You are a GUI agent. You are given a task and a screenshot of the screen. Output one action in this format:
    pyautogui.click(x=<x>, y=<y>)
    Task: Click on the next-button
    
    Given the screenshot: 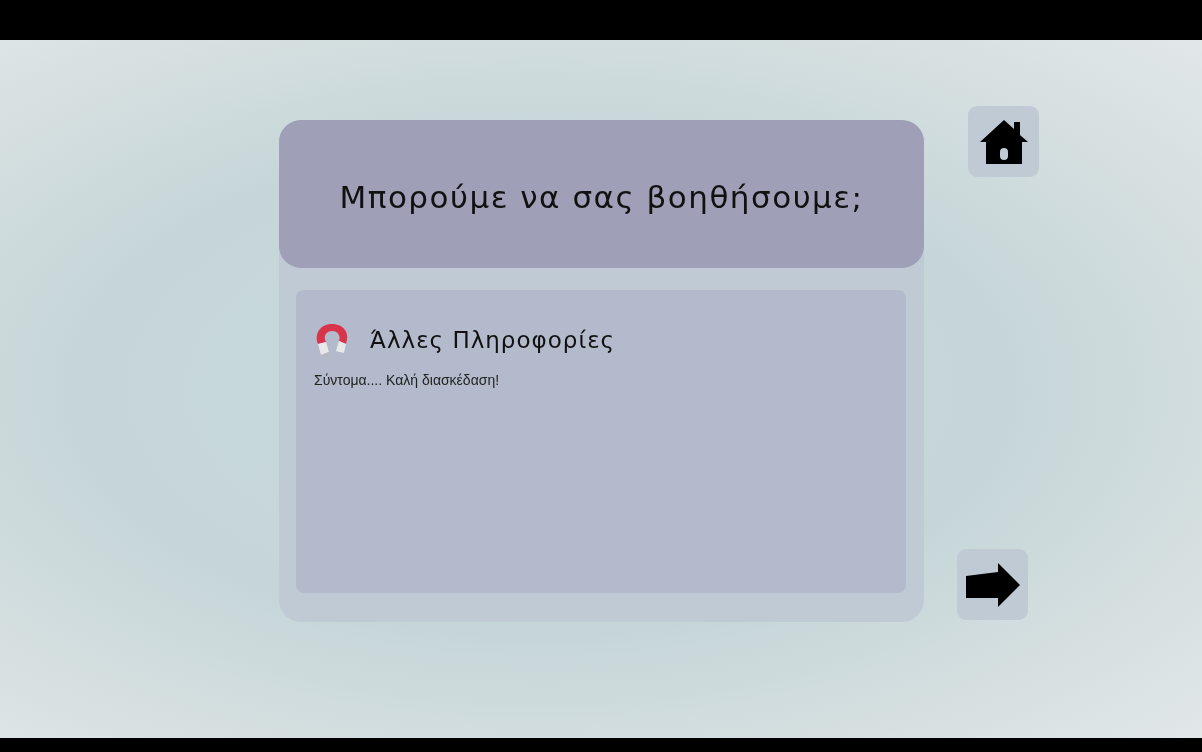 What is the action you would take?
    pyautogui.click(x=992, y=584)
    